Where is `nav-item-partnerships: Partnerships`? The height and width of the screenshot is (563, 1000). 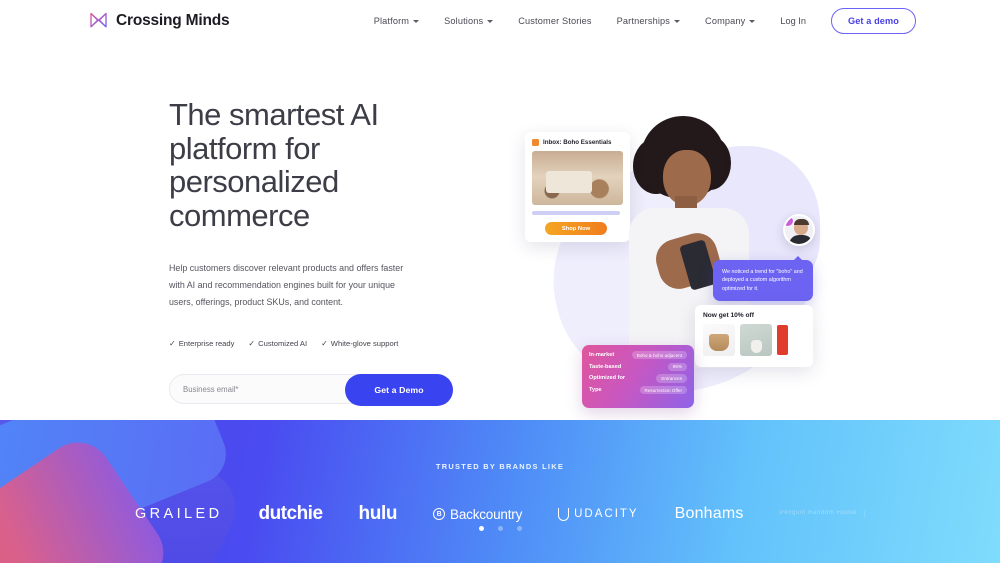 nav-item-partnerships: Partnerships is located at coordinates (648, 21).